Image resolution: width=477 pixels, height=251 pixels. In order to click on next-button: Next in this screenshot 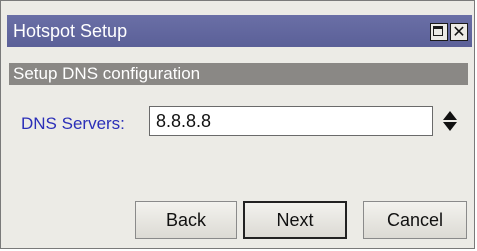, I will do `click(295, 220)`.